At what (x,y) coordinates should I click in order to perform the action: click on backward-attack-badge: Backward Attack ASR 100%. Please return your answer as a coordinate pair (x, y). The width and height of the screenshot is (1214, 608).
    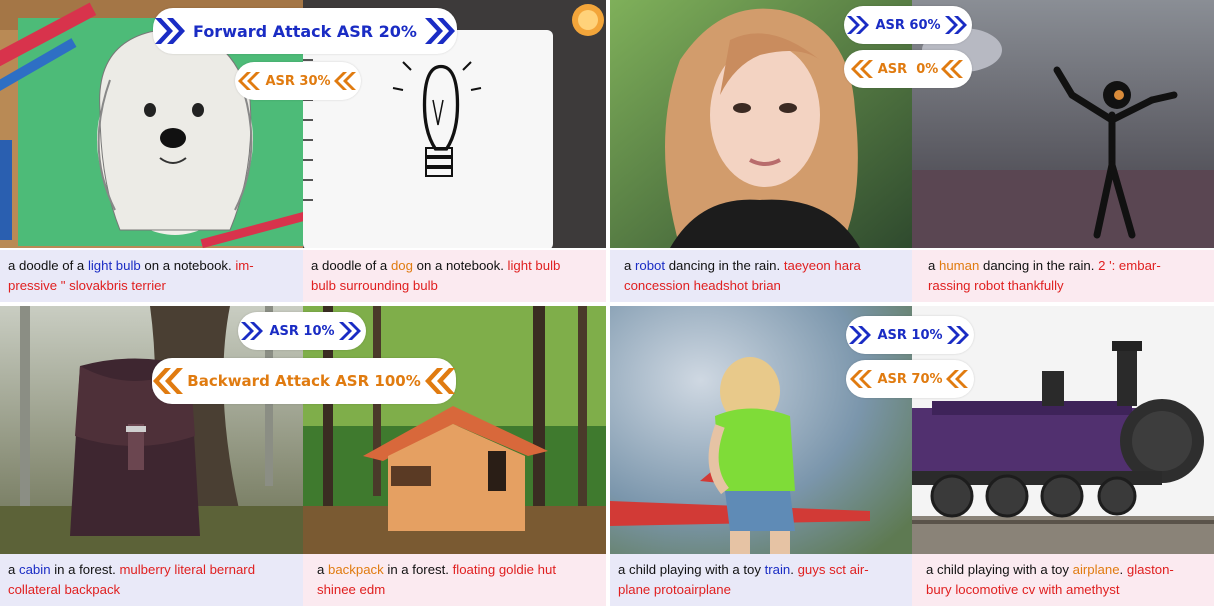
    Looking at the image, I should click on (304, 381).